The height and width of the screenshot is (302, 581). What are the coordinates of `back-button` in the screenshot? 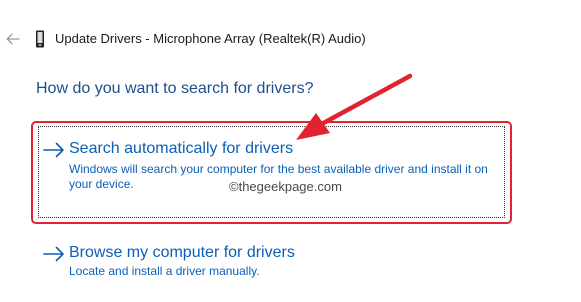 It's located at (13, 39).